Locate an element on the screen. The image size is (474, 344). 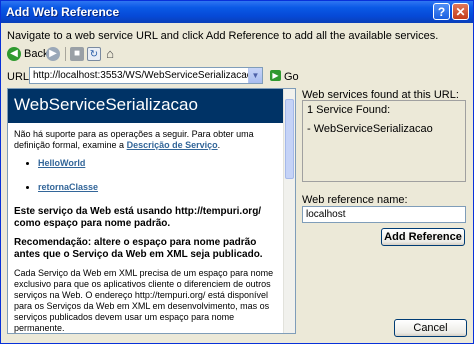
window-title: Add Web Reference is located at coordinates (63, 12).